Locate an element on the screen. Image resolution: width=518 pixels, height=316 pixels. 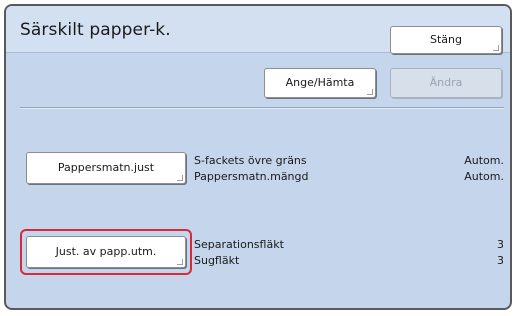
setting-label: Pappersmatn.mängd is located at coordinates (251, 176).